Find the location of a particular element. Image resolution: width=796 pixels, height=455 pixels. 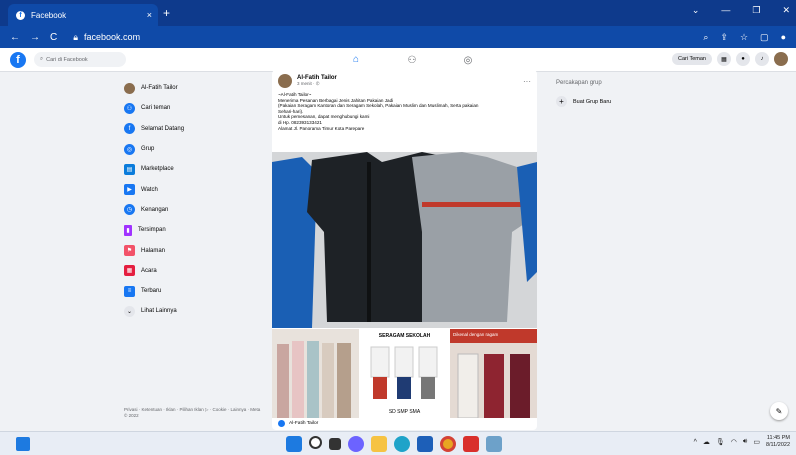

widgets-icon is located at coordinates (23, 444).